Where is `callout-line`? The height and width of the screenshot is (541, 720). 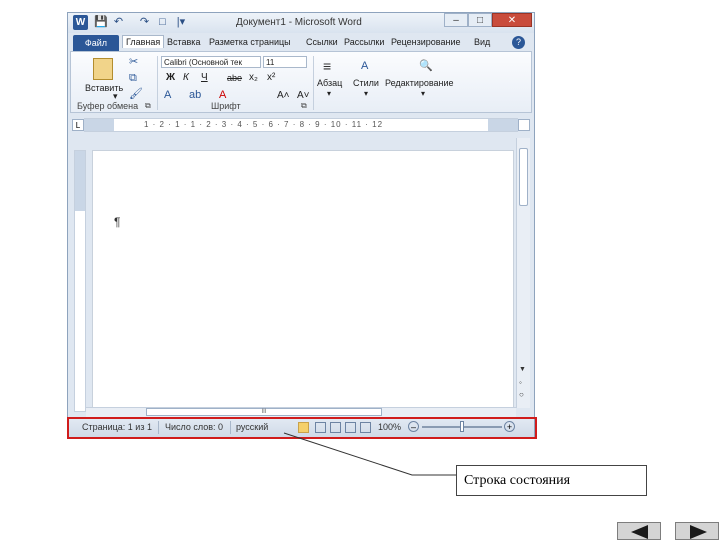 callout-line is located at coordinates (369, 454).